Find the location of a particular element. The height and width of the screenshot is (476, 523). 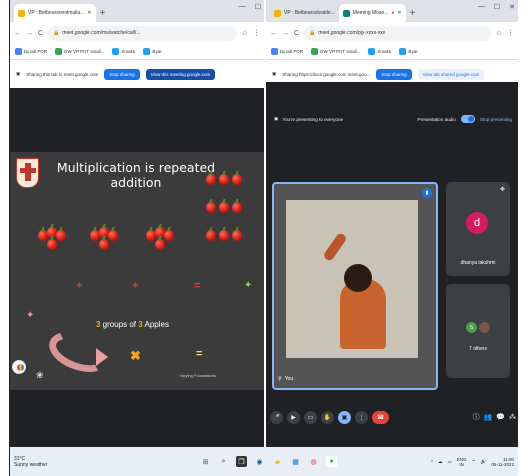

multiply-sign: ✖ is located at coordinates (135, 355).